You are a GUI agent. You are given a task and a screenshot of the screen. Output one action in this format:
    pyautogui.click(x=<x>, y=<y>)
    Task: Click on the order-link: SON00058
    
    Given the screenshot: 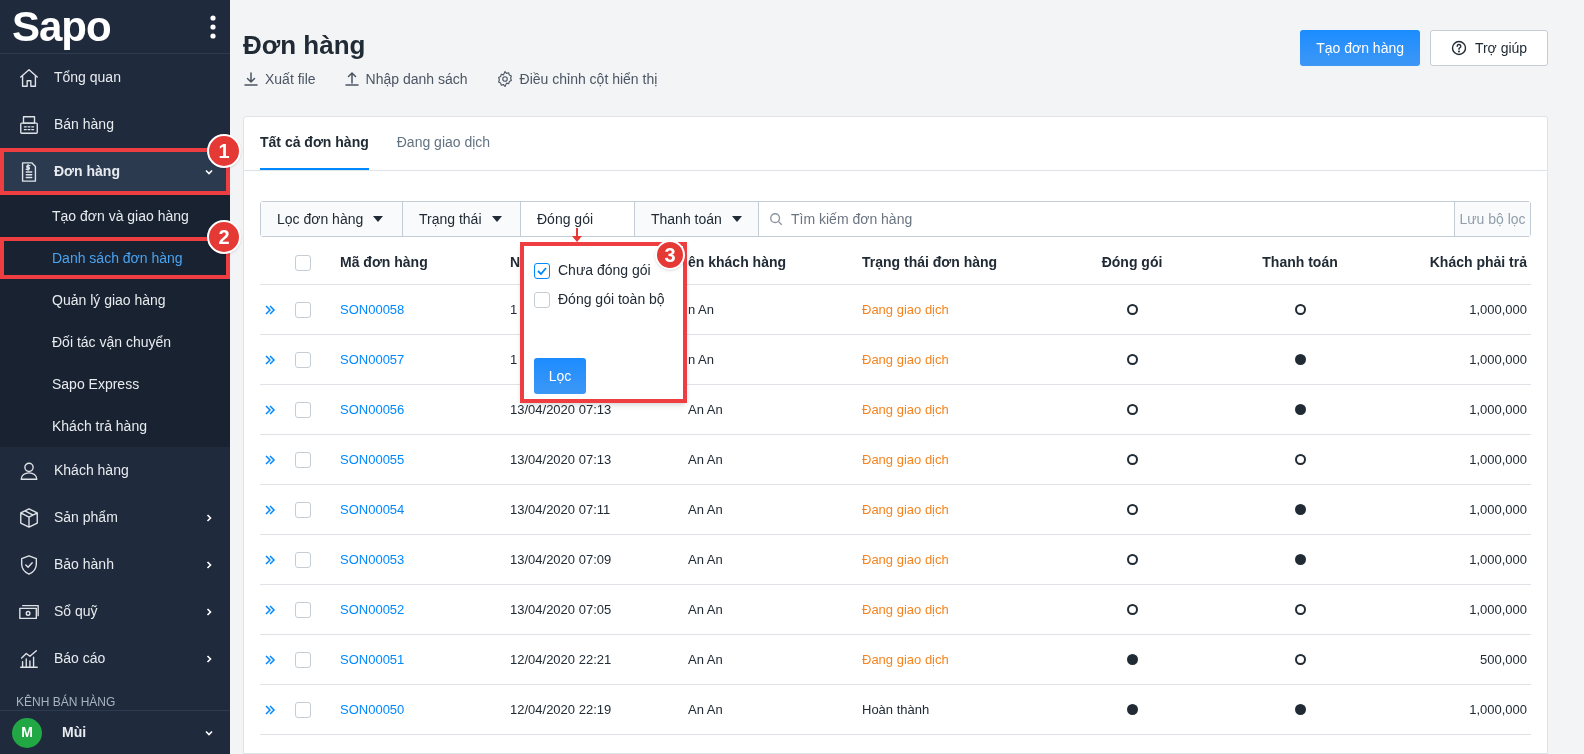 What is the action you would take?
    pyautogui.click(x=372, y=309)
    